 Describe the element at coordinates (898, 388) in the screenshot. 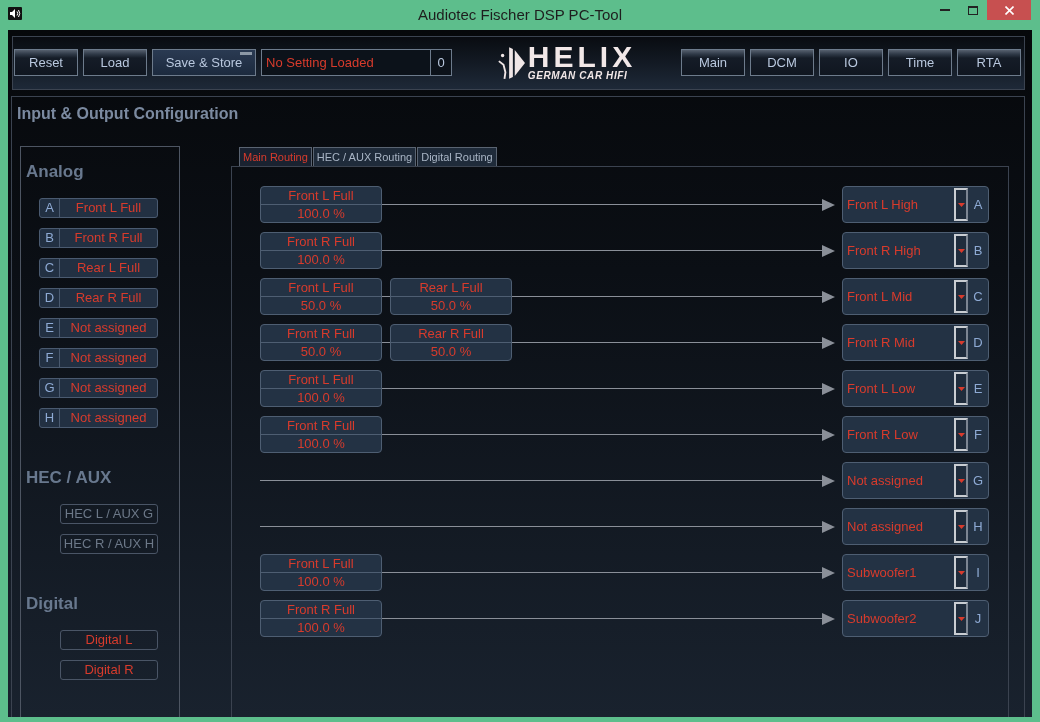

I see `output-select-value: Front L Low` at that location.